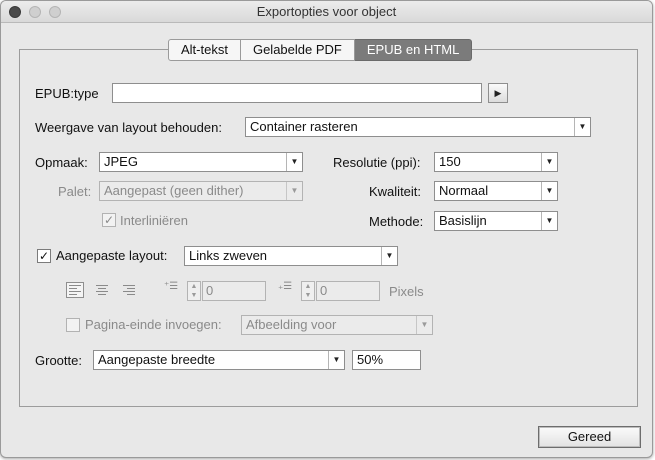  I want to click on custom-layout-value: Links zweven, so click(228, 255).